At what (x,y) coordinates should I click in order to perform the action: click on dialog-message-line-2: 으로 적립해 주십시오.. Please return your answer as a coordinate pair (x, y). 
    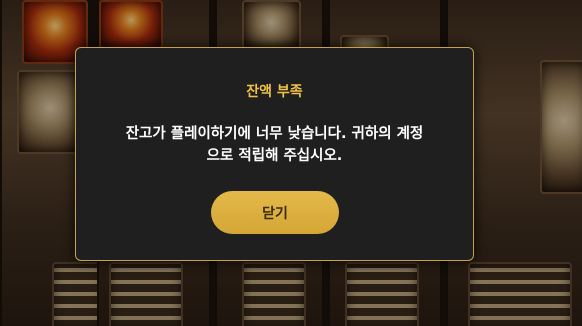
    Looking at the image, I should click on (274, 156).